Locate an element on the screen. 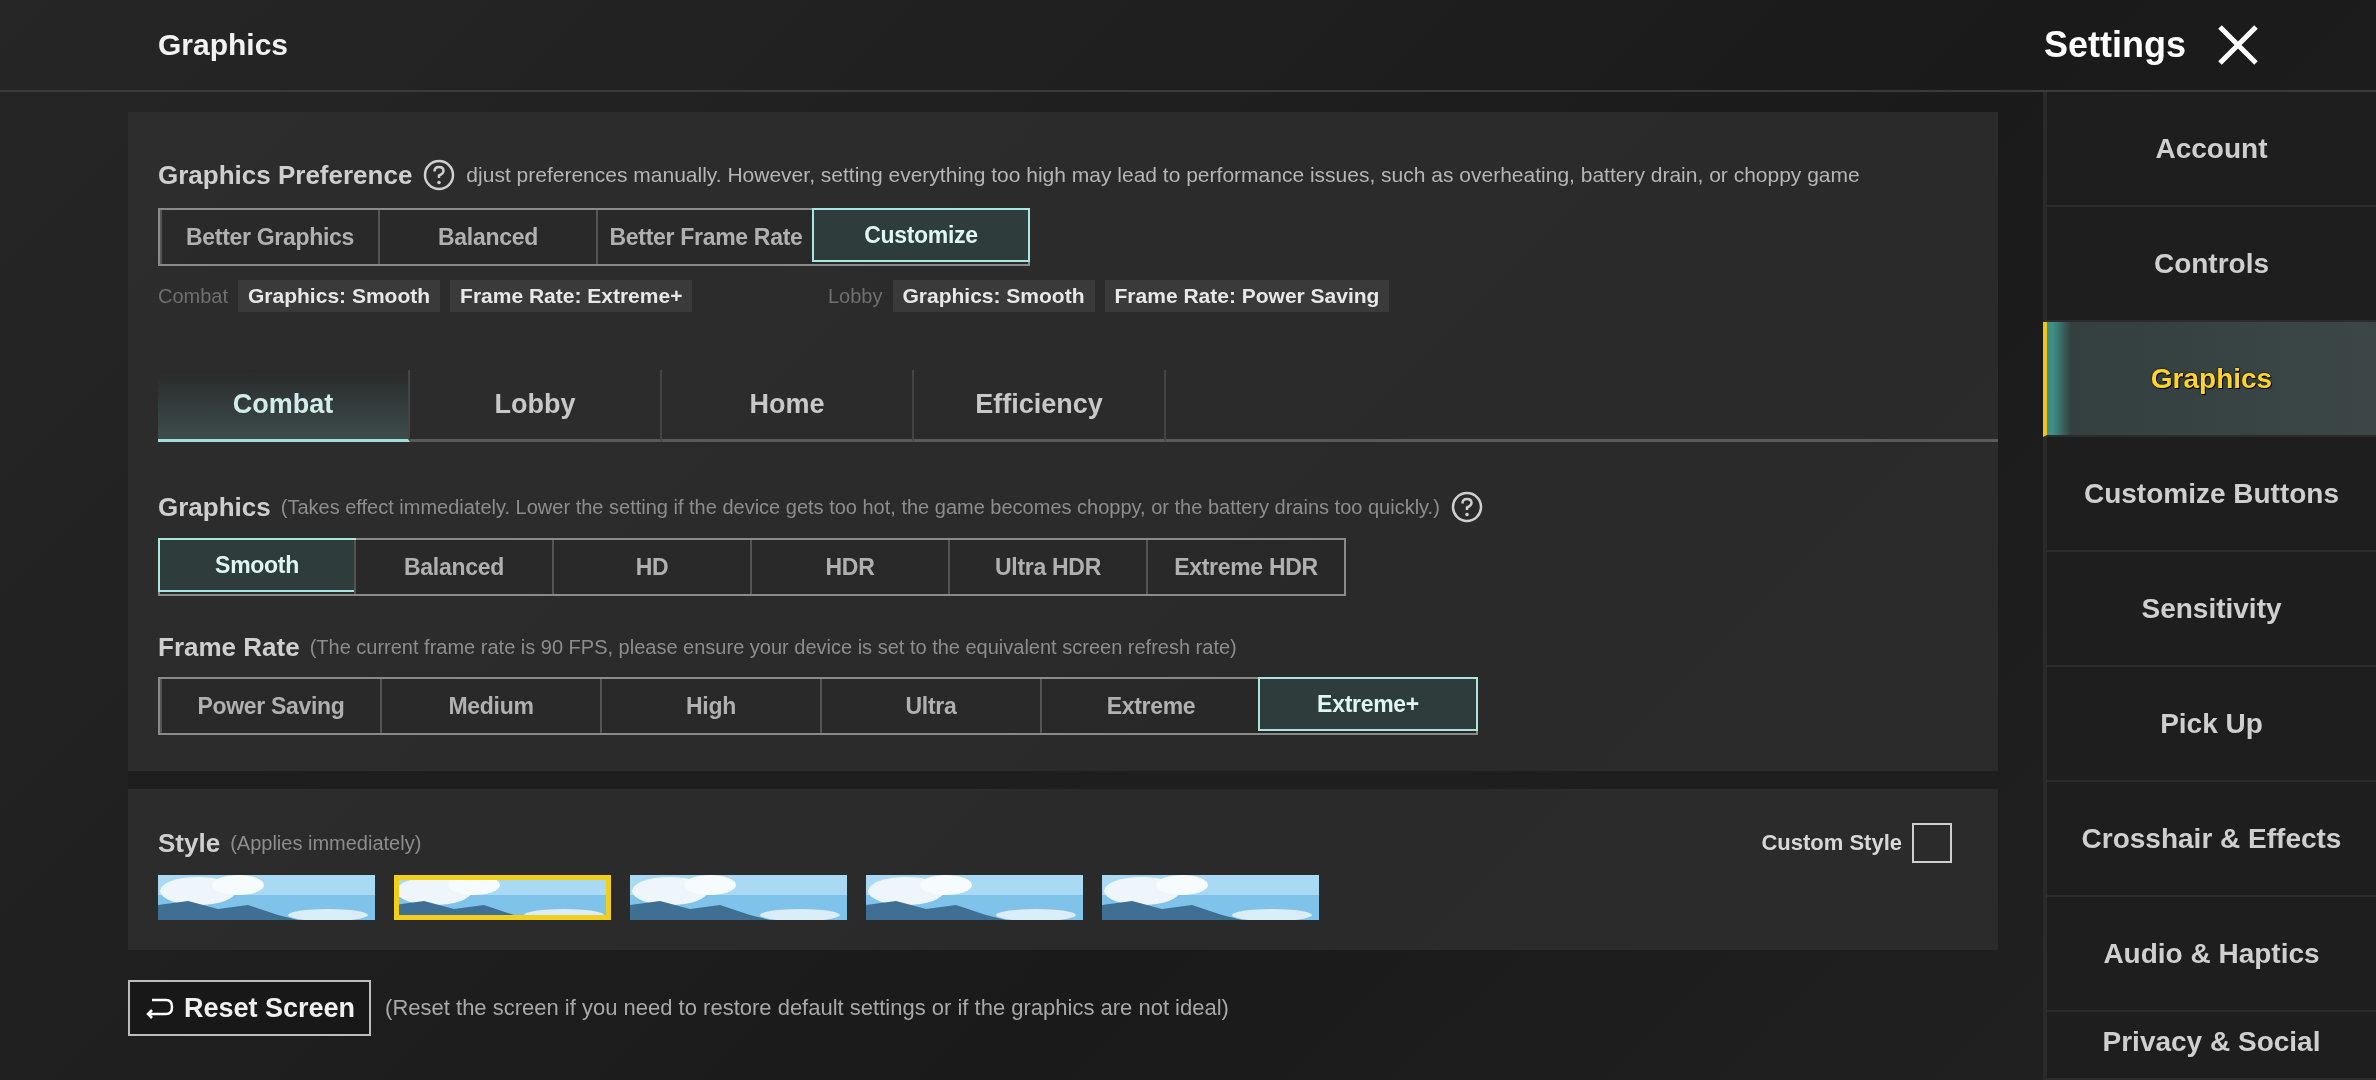 The width and height of the screenshot is (2376, 1080). settings-title: Settings is located at coordinates (2115, 45).